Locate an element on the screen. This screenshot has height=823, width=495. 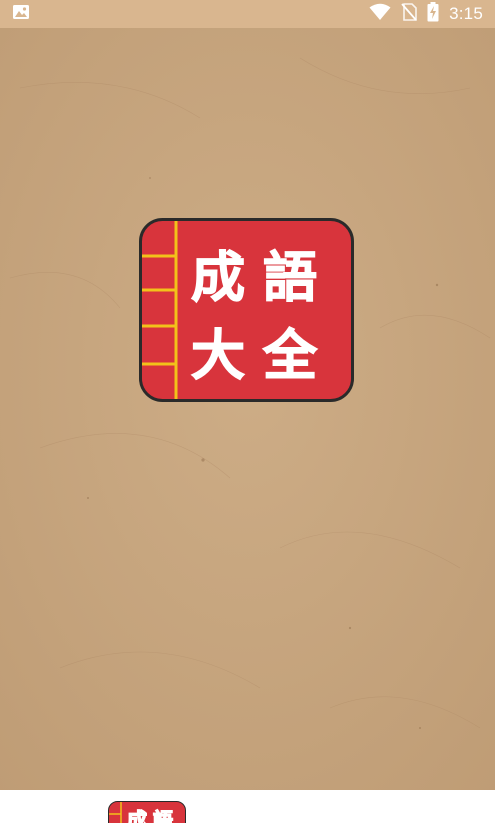
logo-char-1: 成 is located at coordinates (218, 277).